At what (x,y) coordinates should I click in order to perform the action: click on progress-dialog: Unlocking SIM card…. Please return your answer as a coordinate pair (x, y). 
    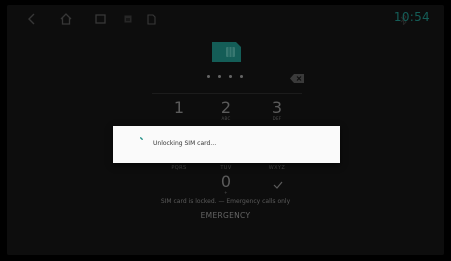
    Looking at the image, I should click on (226, 144).